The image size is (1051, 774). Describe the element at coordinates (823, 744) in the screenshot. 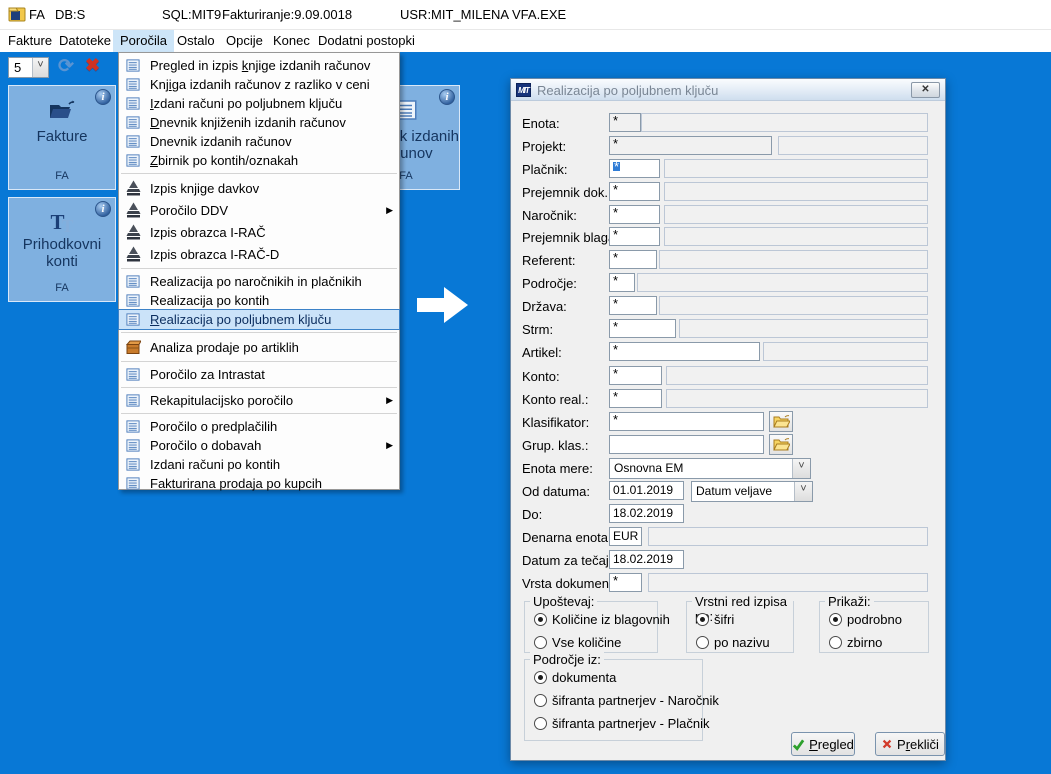

I see `pregled-button: Pregled` at that location.